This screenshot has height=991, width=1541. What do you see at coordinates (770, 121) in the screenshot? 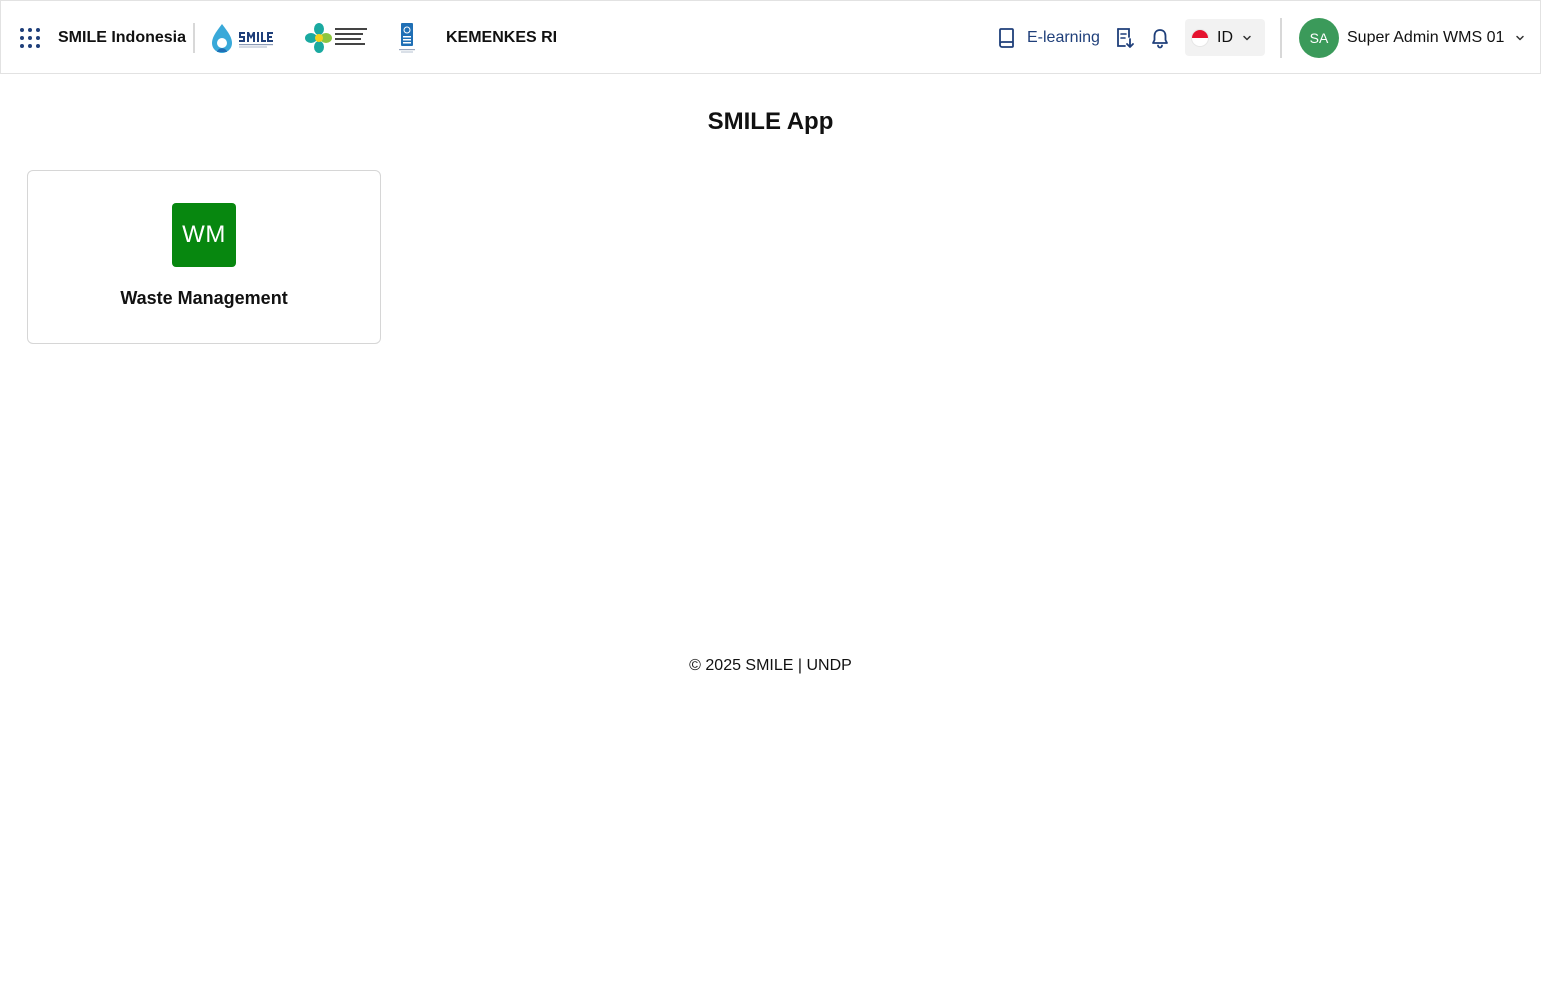
I see `page-title: SMILE App` at bounding box center [770, 121].